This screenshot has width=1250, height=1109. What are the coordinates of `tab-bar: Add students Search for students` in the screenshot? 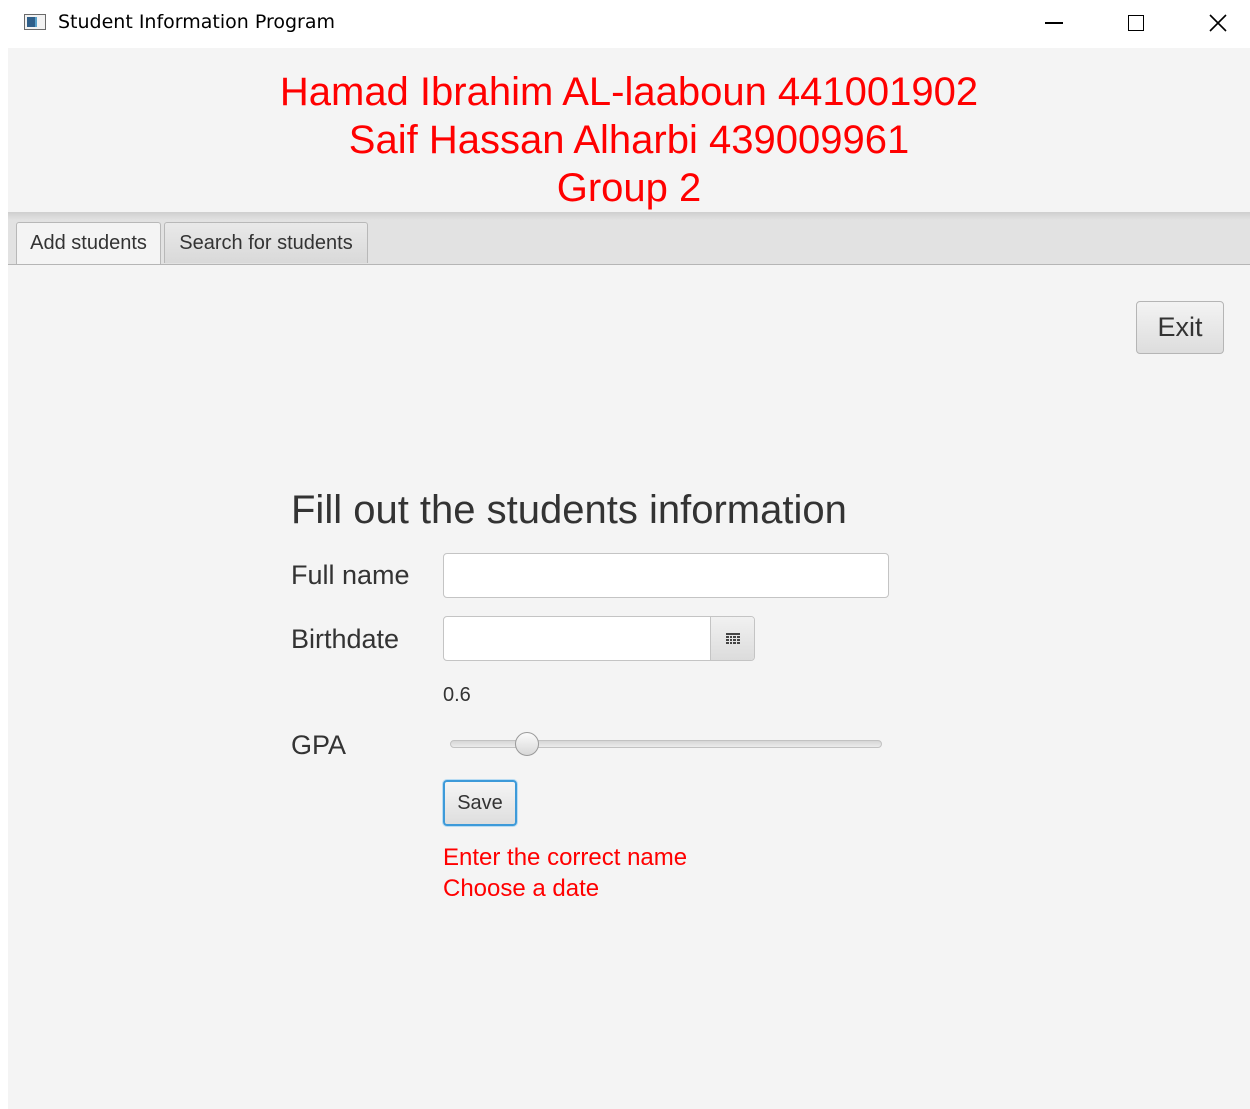 It's located at (629, 238).